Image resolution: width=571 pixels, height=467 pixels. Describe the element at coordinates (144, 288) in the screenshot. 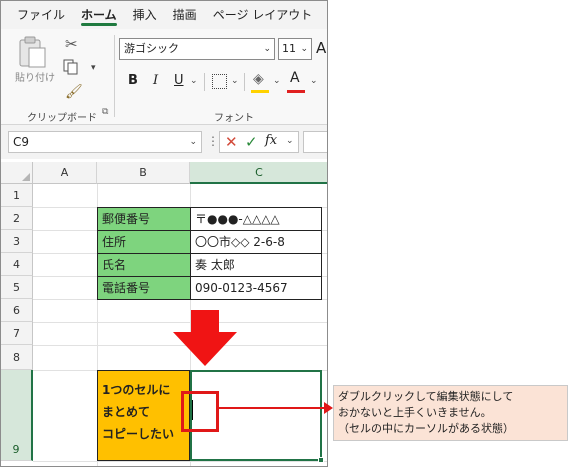

I see `cell-b5: 電話番号` at that location.